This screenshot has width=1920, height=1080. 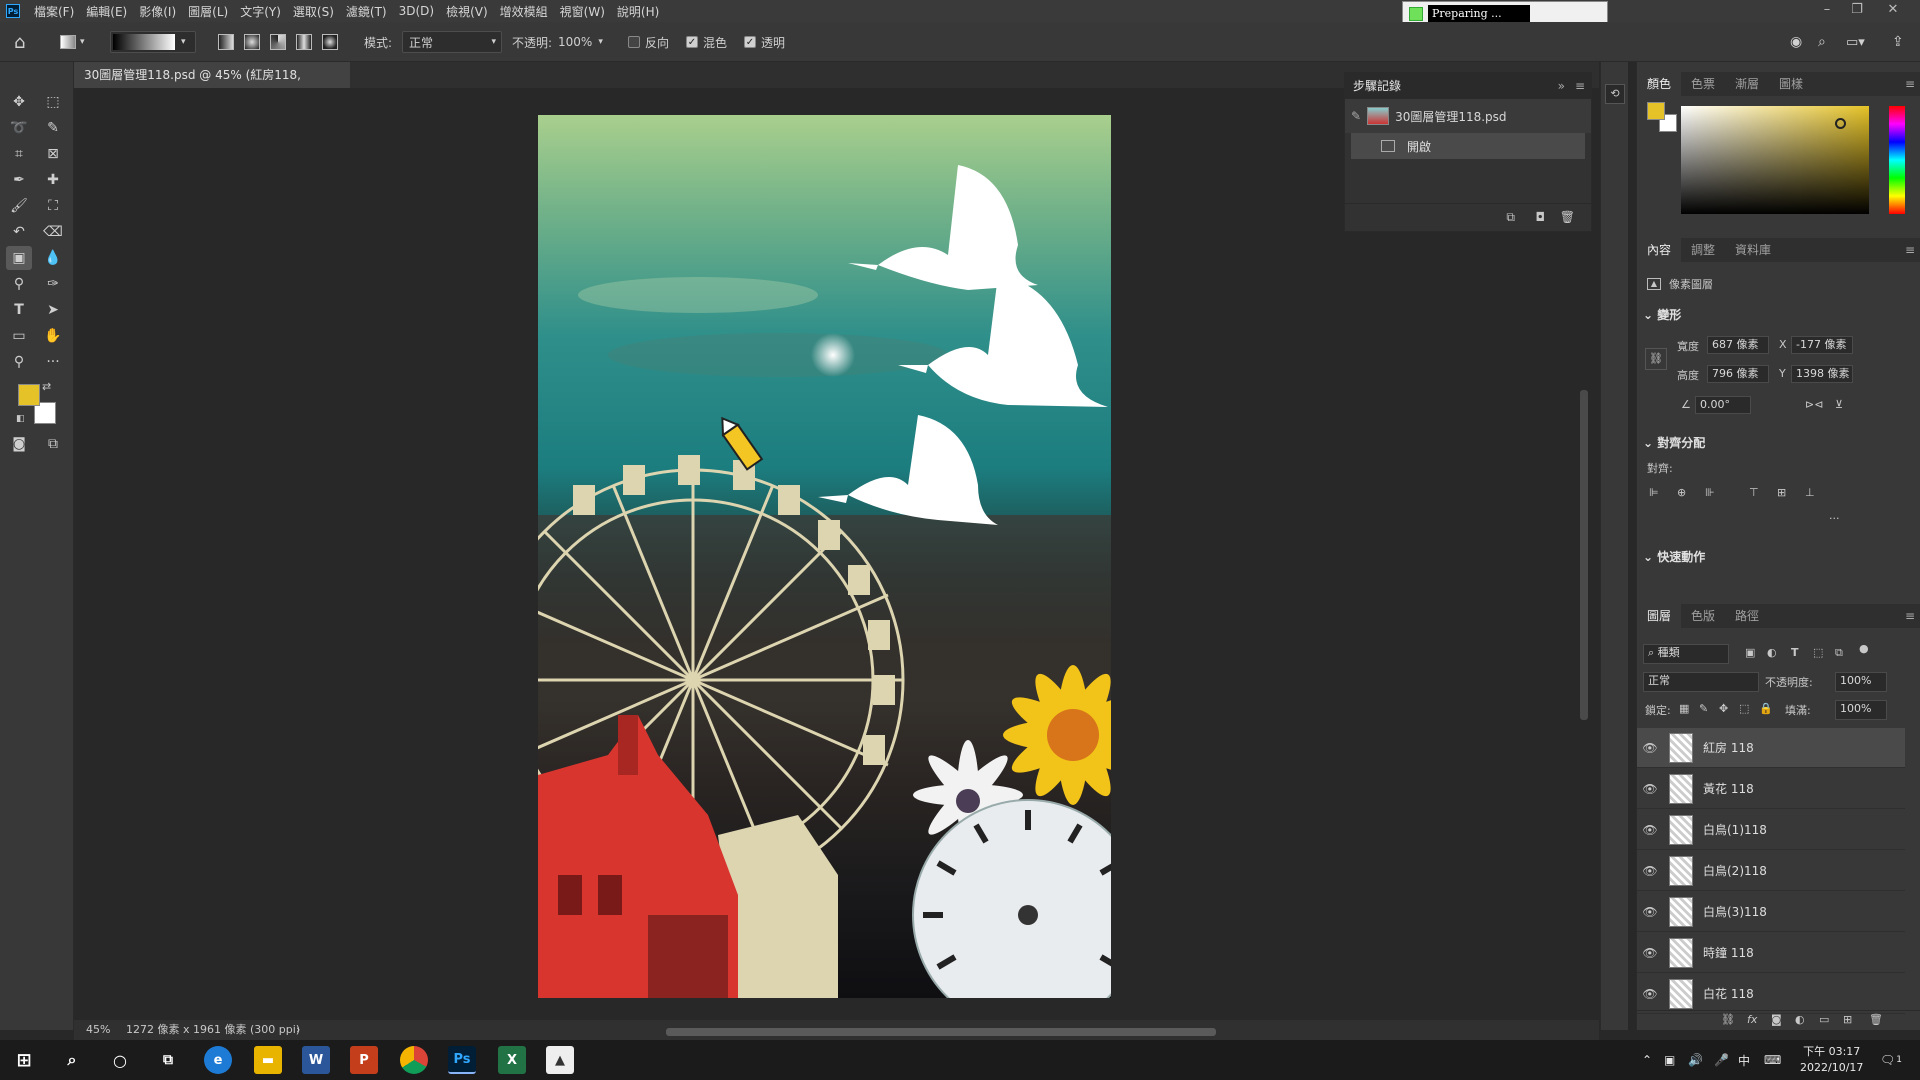 What do you see at coordinates (512, 1060) in the screenshot?
I see `excel-icon: X` at bounding box center [512, 1060].